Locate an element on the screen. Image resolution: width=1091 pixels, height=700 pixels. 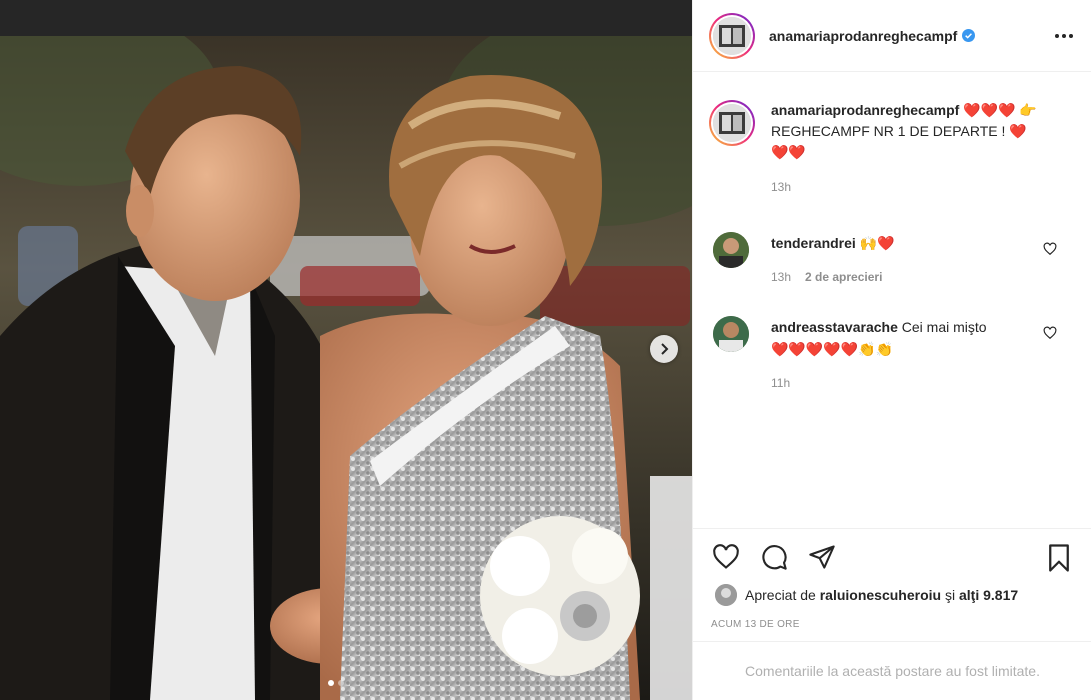
media-top-bar is located at coordinates (346, 18).